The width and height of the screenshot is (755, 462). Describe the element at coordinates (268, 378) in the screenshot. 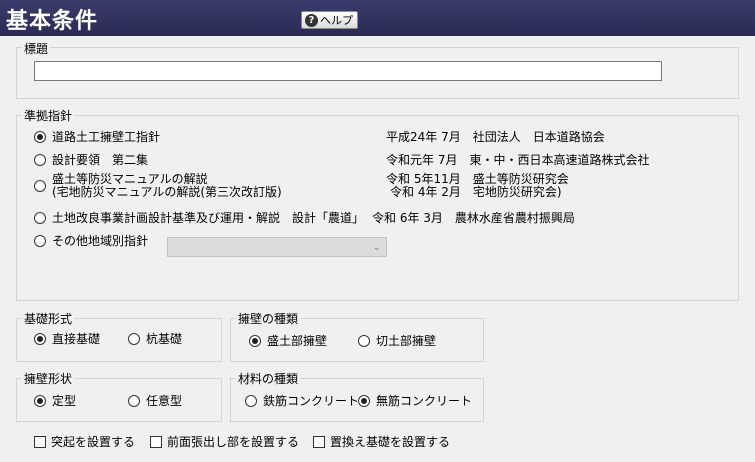

I see `material-legend: 材料の種類` at that location.